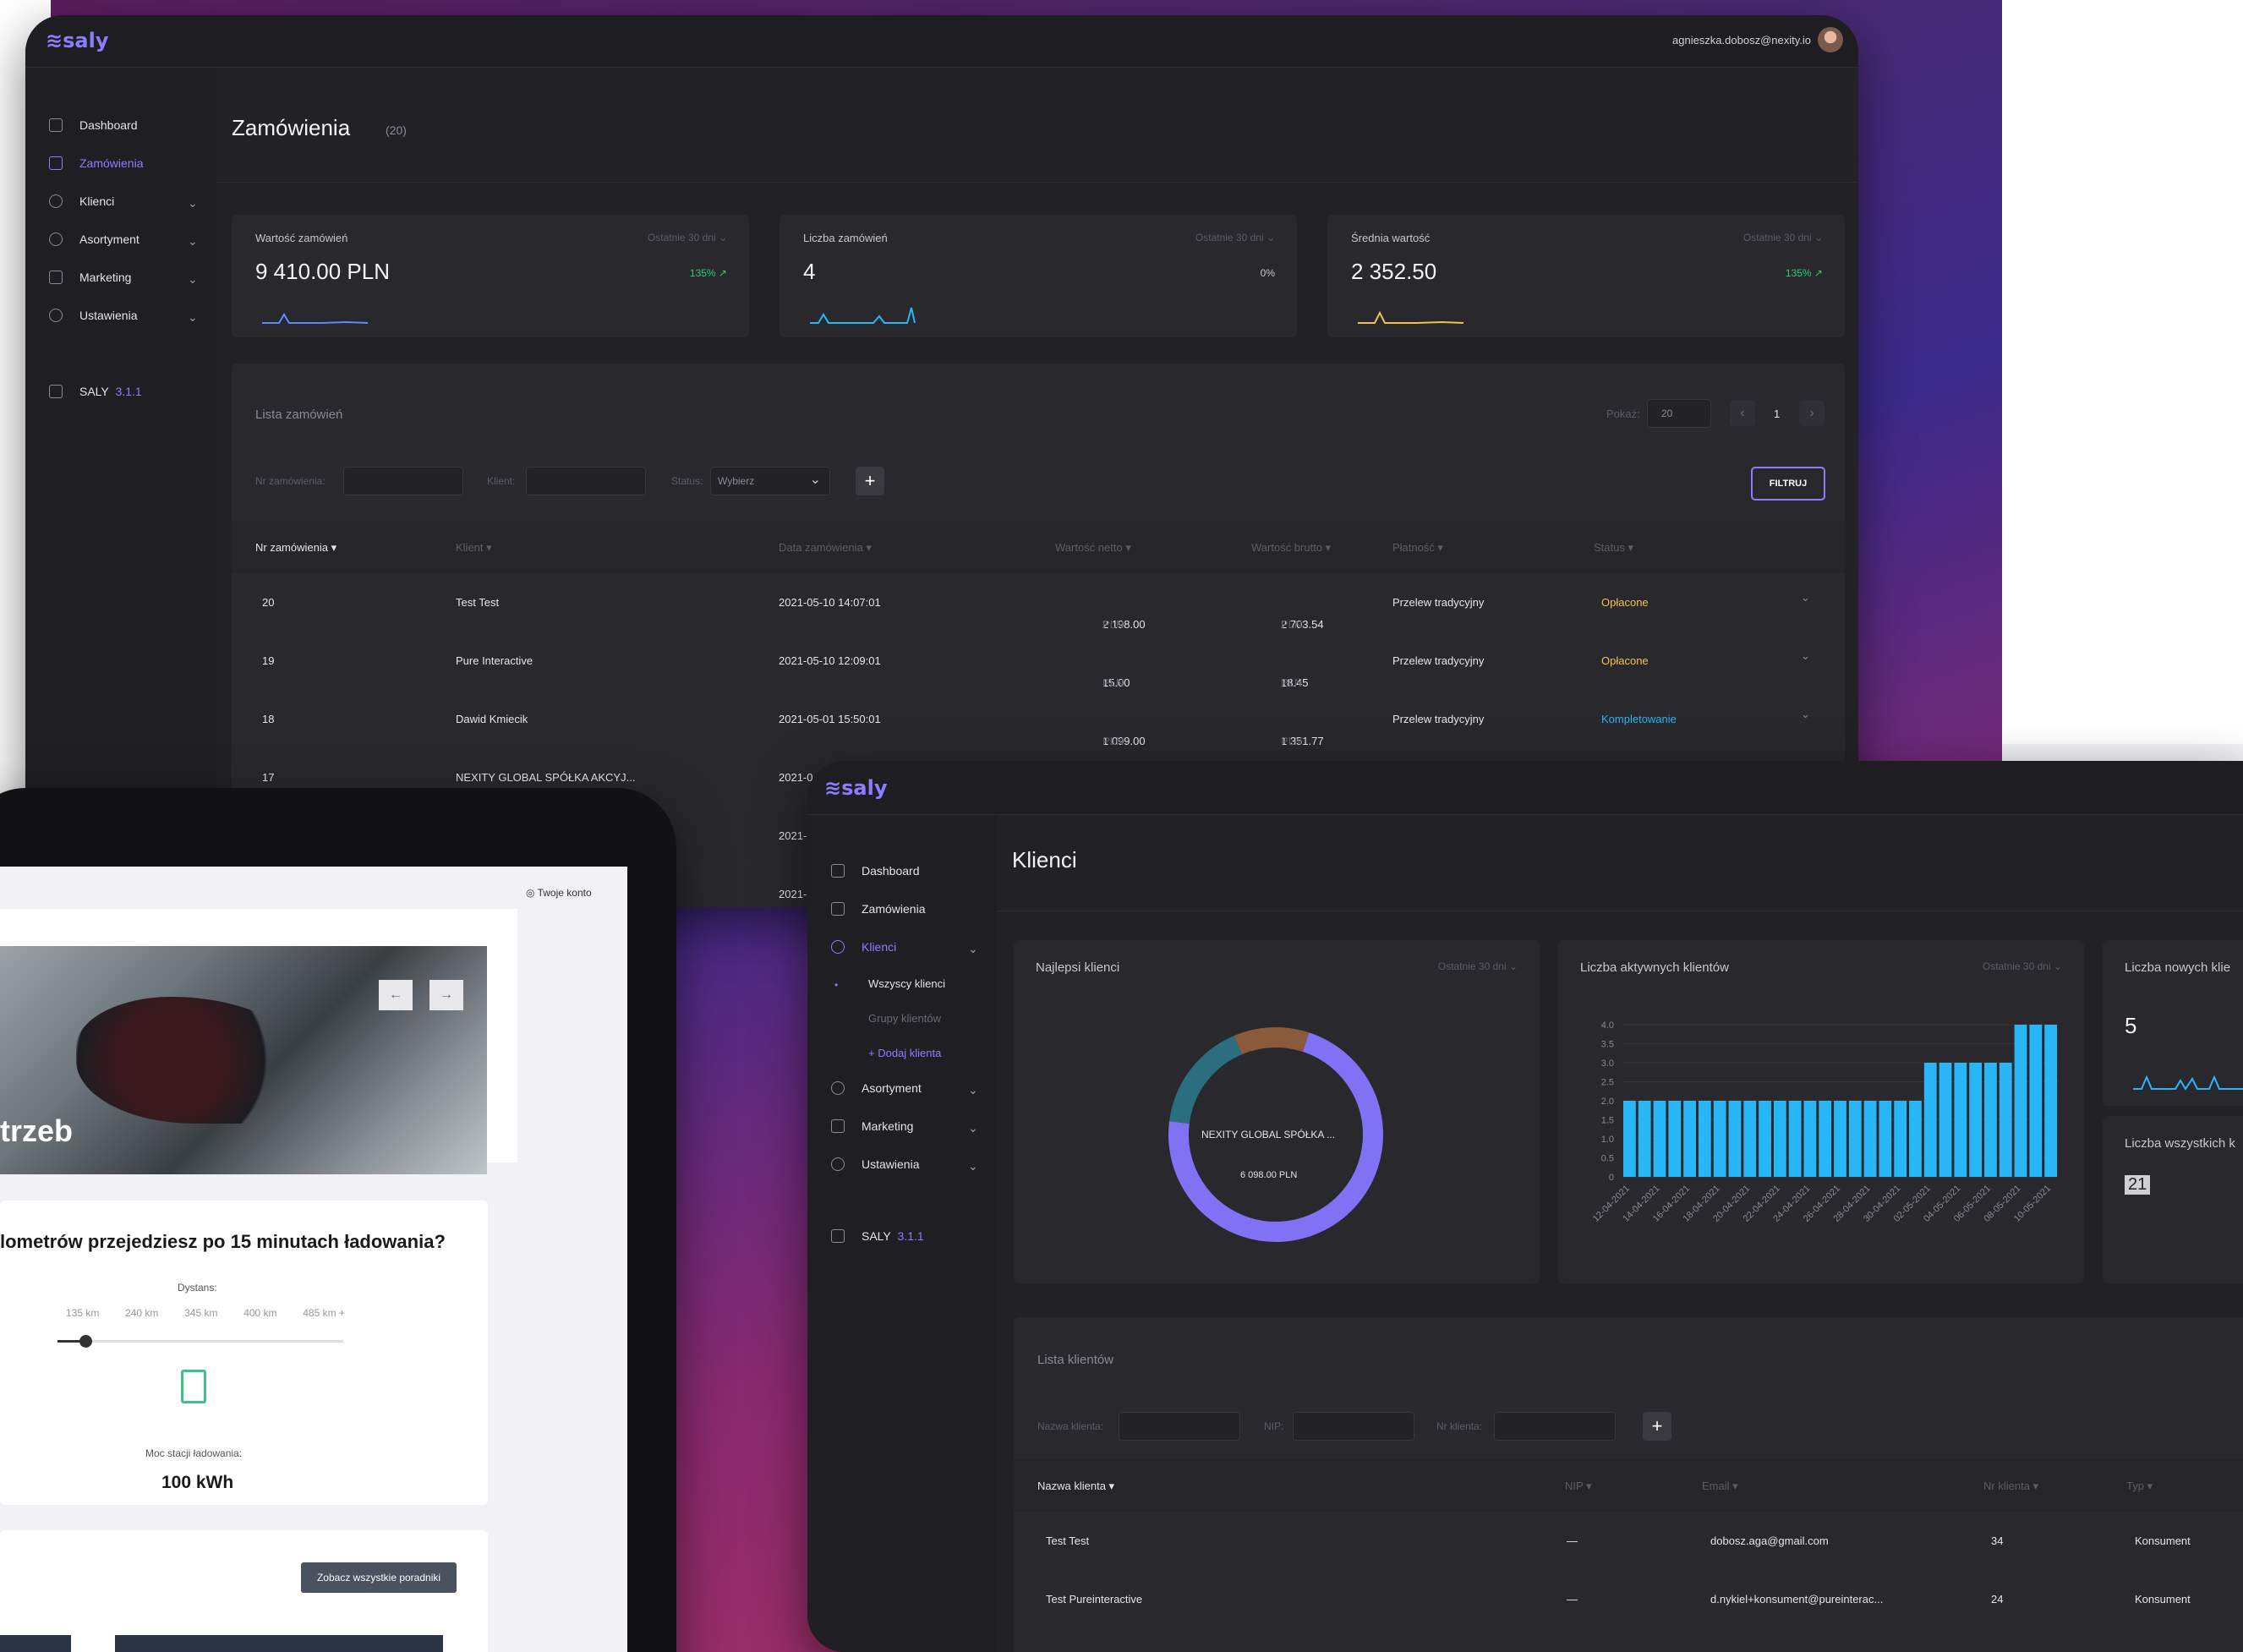  Describe the element at coordinates (905, 1018) in the screenshot. I see `submenu-client-groups: Grupy klientów` at that location.